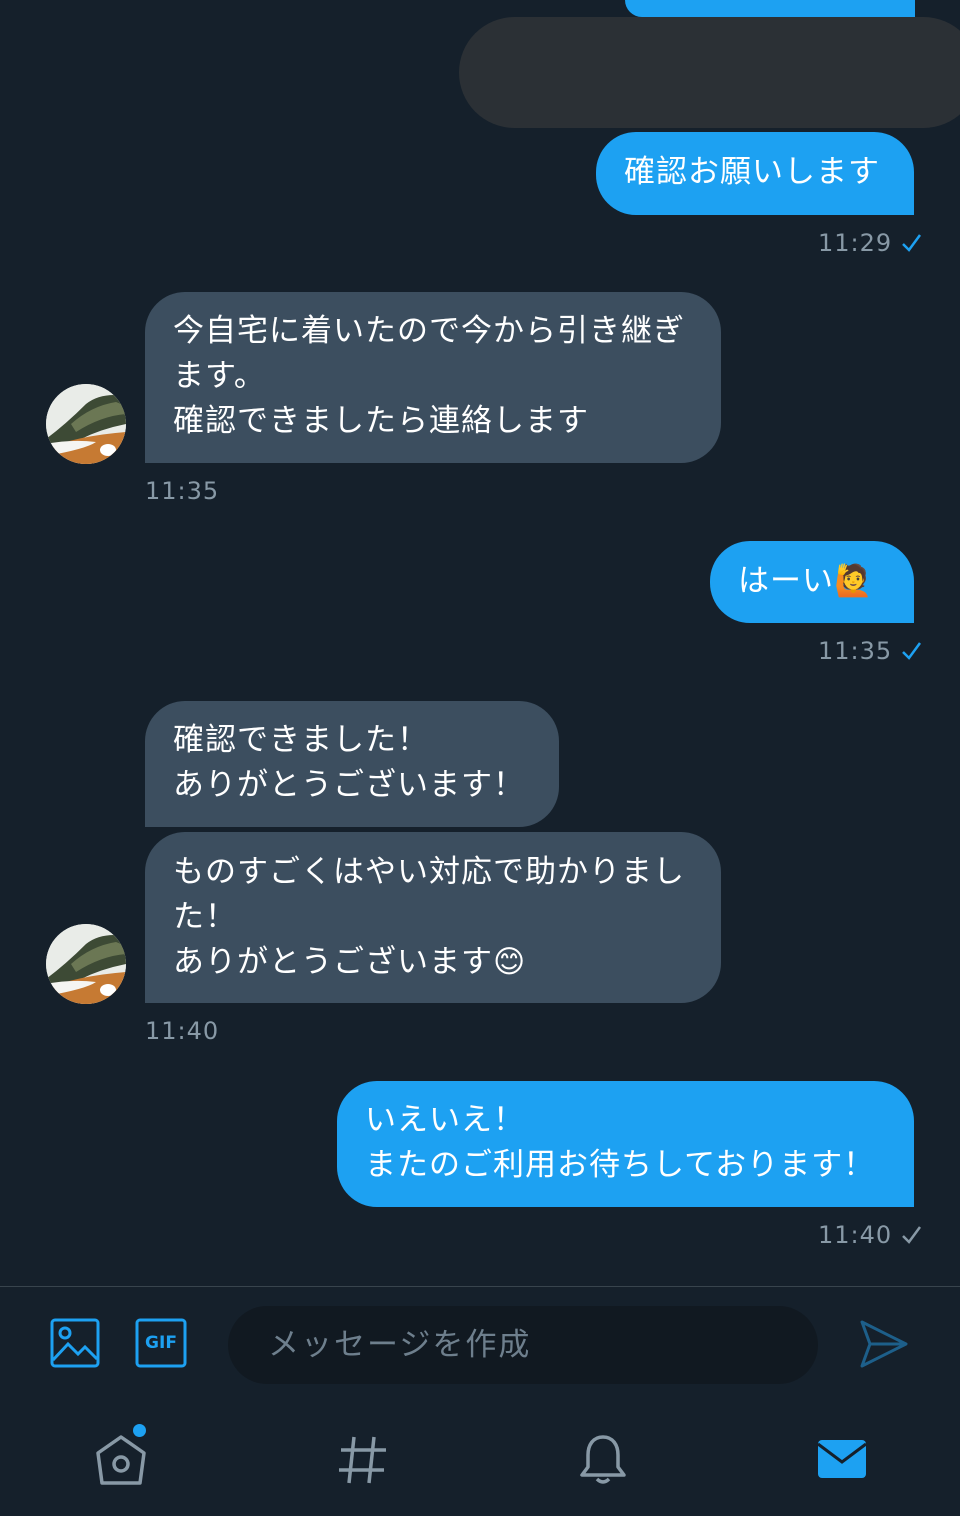 The width and height of the screenshot is (960, 1516). Describe the element at coordinates (352, 764) in the screenshot. I see `incoming-message-bubble: 確認できました！ ありがとうございます！` at that location.